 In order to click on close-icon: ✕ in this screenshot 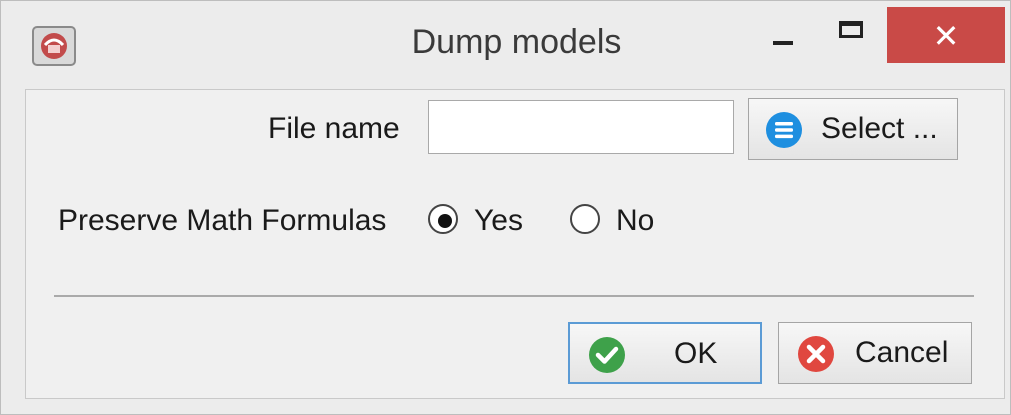, I will do `click(946, 36)`.